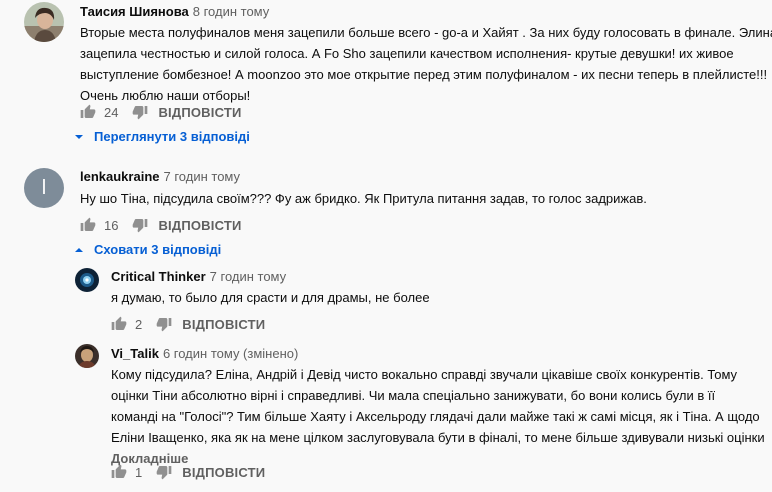 The image size is (772, 492). I want to click on reply-header: Vi_Talik 6 годин тому (змінено), so click(204, 354).